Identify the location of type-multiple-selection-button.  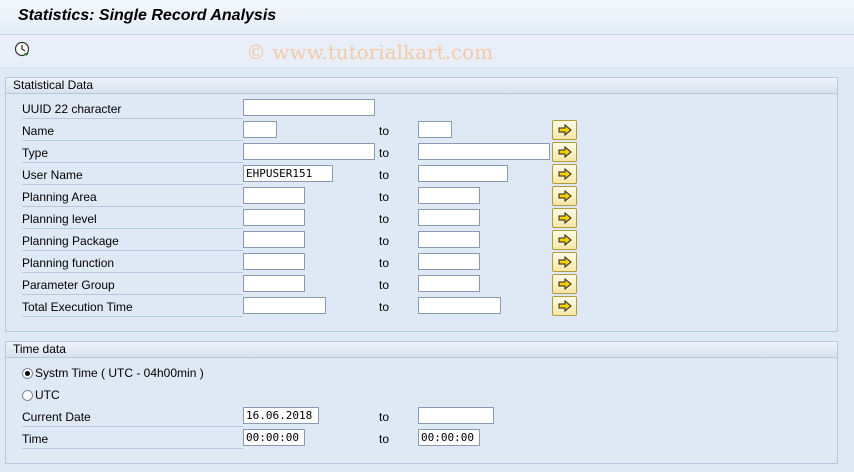
(564, 152).